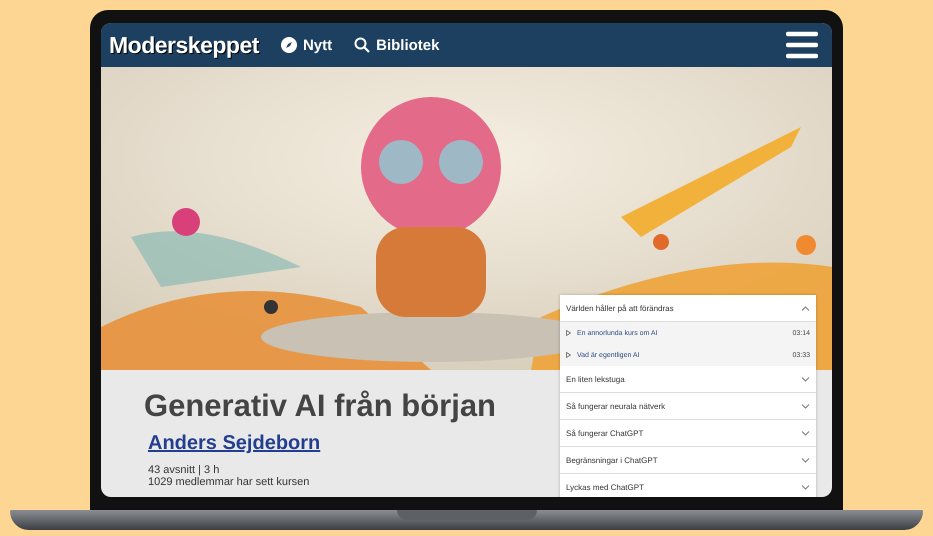 This screenshot has width=933, height=536. Describe the element at coordinates (688, 406) in the screenshot. I see `chapter-header: Så fungerar neurala nätverk` at that location.